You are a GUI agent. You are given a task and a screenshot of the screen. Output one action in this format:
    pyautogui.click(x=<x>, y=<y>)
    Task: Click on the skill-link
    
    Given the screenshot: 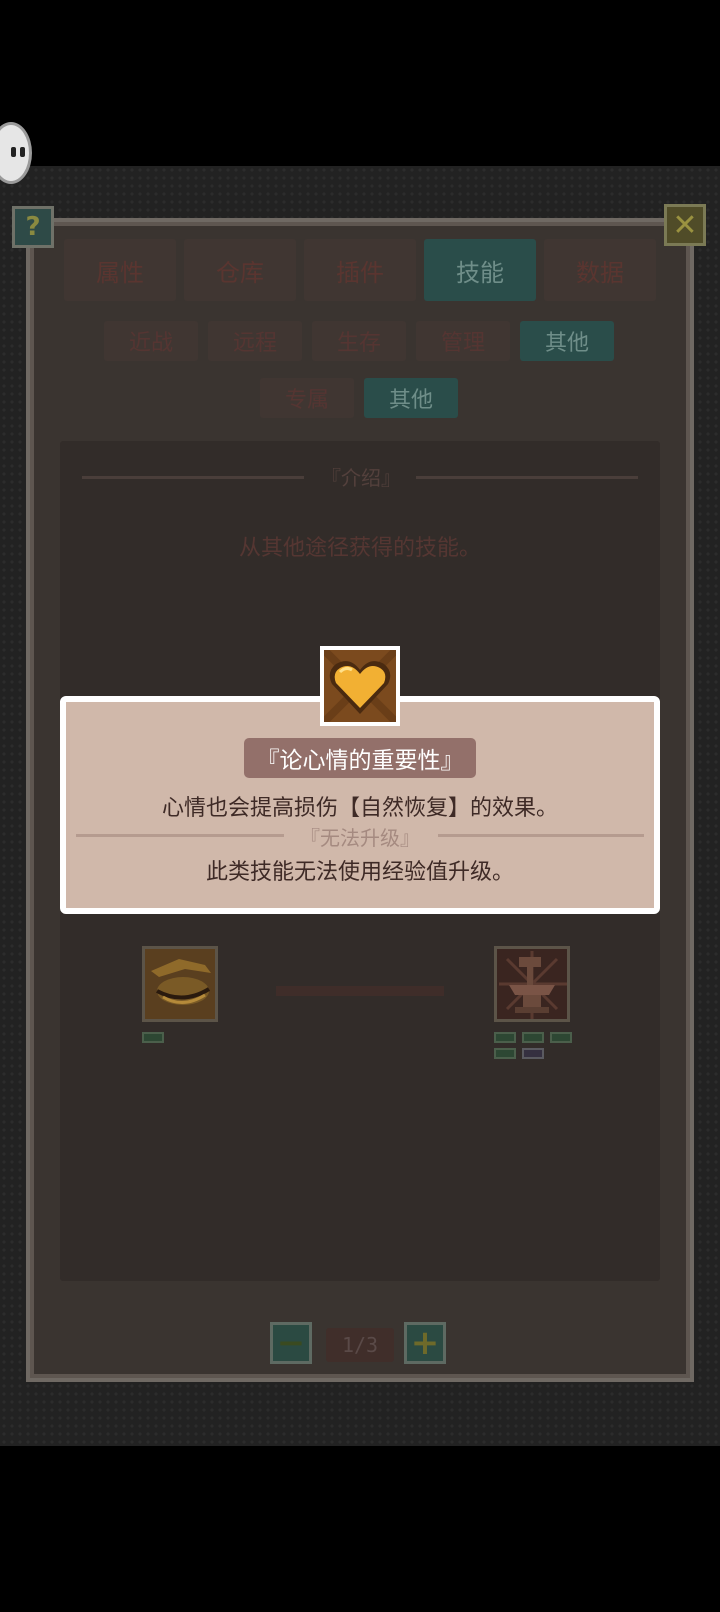 What is the action you would take?
    pyautogui.click(x=360, y=991)
    